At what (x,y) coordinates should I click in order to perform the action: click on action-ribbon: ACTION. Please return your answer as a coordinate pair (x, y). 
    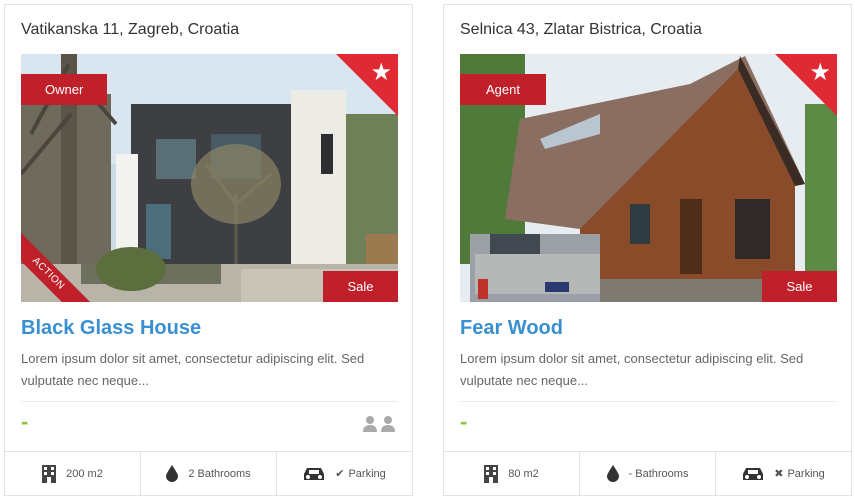
    Looking at the image, I should click on (56, 267).